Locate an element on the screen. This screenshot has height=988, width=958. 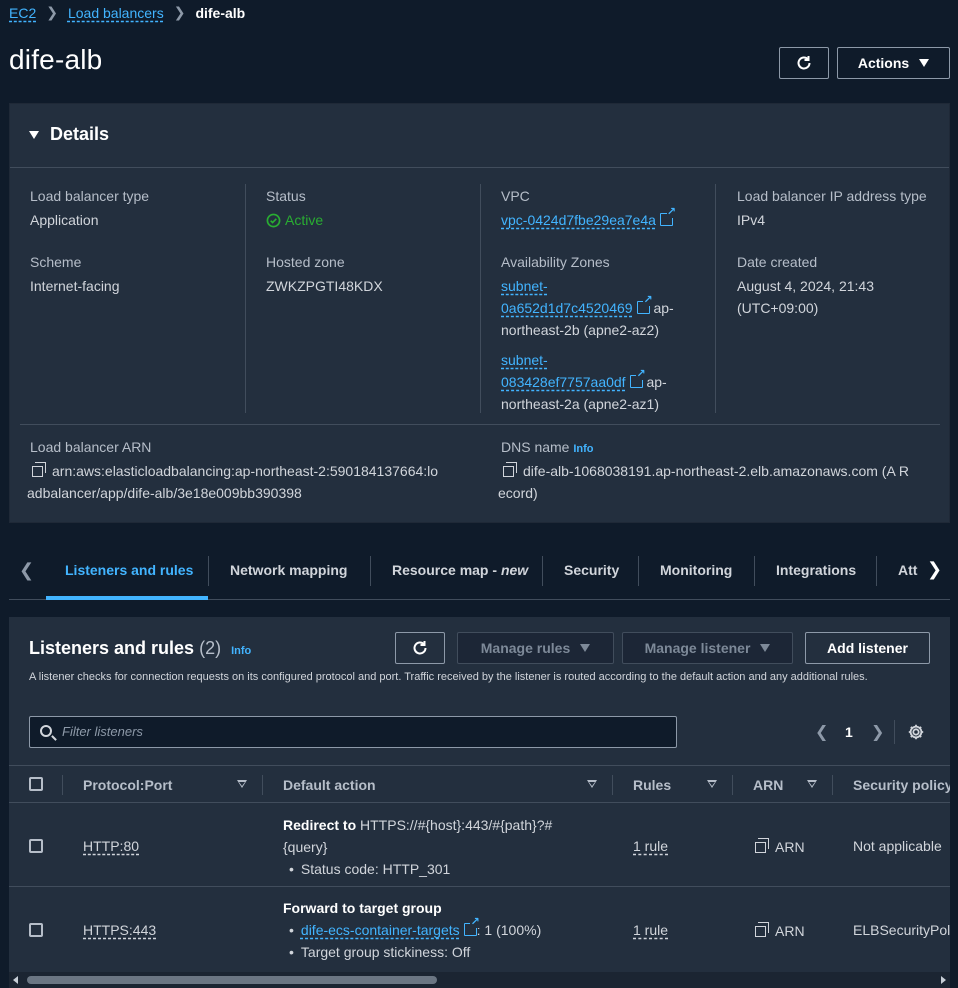
vpc-value: vpc-0424d7fbe29ea7e4a is located at coordinates (588, 219).